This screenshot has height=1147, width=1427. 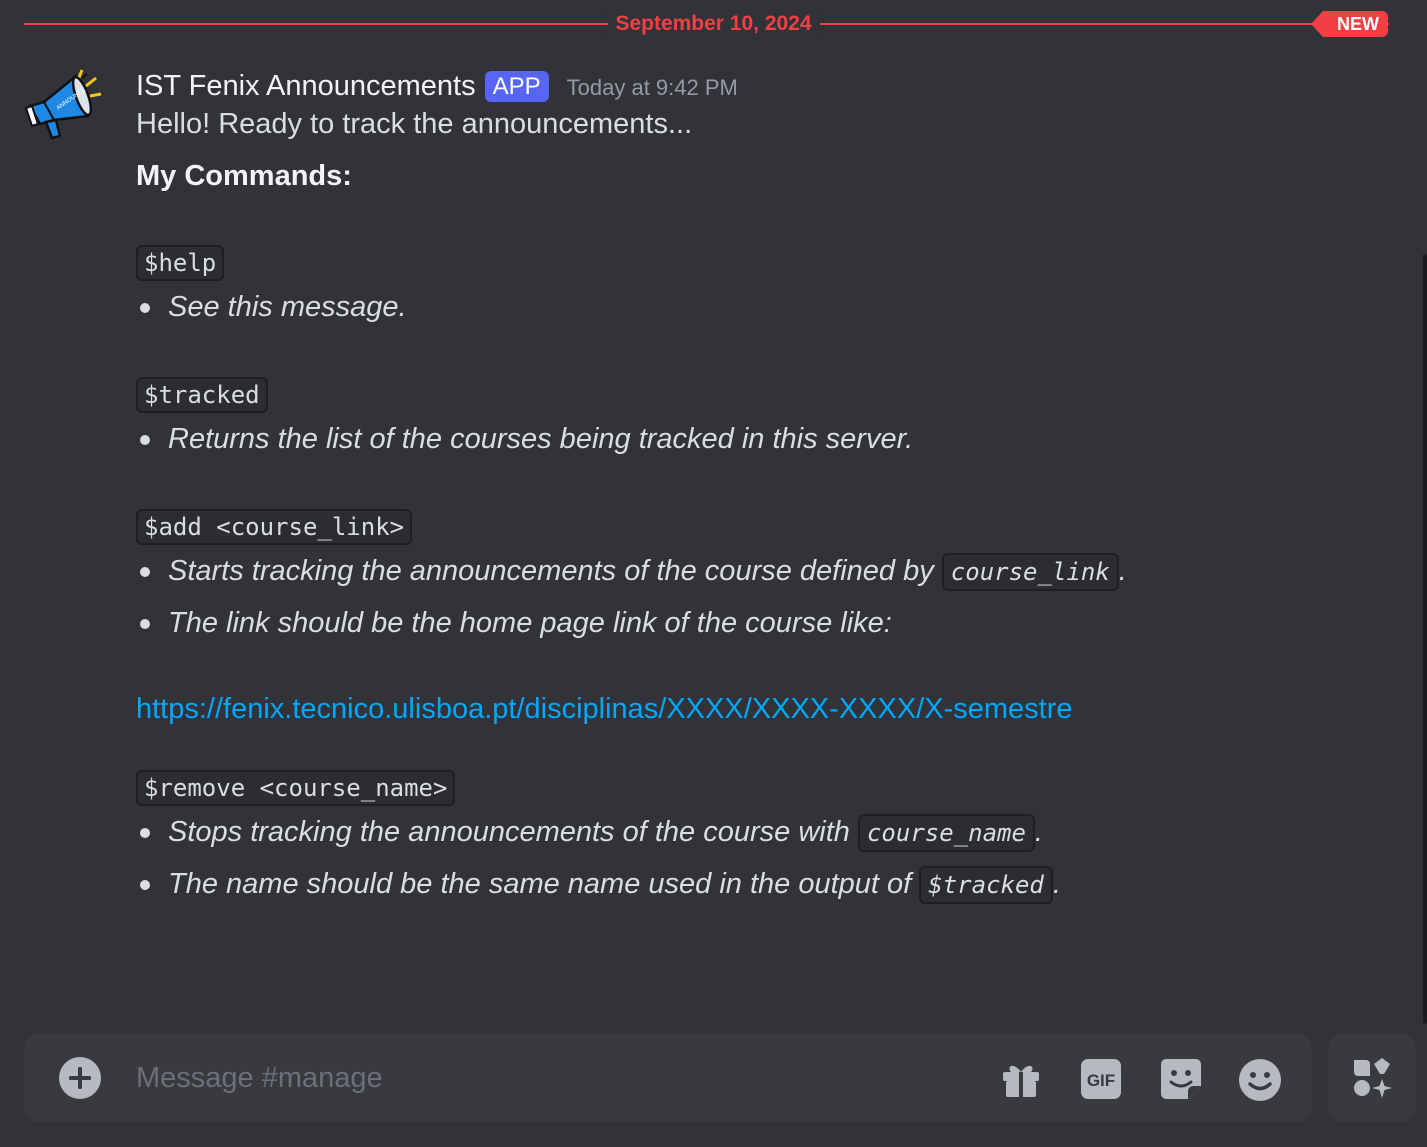 What do you see at coordinates (1030, 572) in the screenshot?
I see `inline-code: course_link` at bounding box center [1030, 572].